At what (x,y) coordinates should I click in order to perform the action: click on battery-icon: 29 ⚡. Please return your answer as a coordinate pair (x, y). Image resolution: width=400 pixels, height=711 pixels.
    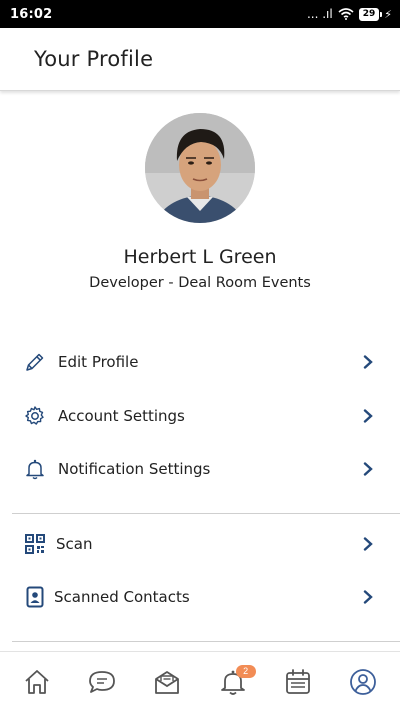
    Looking at the image, I should click on (375, 14).